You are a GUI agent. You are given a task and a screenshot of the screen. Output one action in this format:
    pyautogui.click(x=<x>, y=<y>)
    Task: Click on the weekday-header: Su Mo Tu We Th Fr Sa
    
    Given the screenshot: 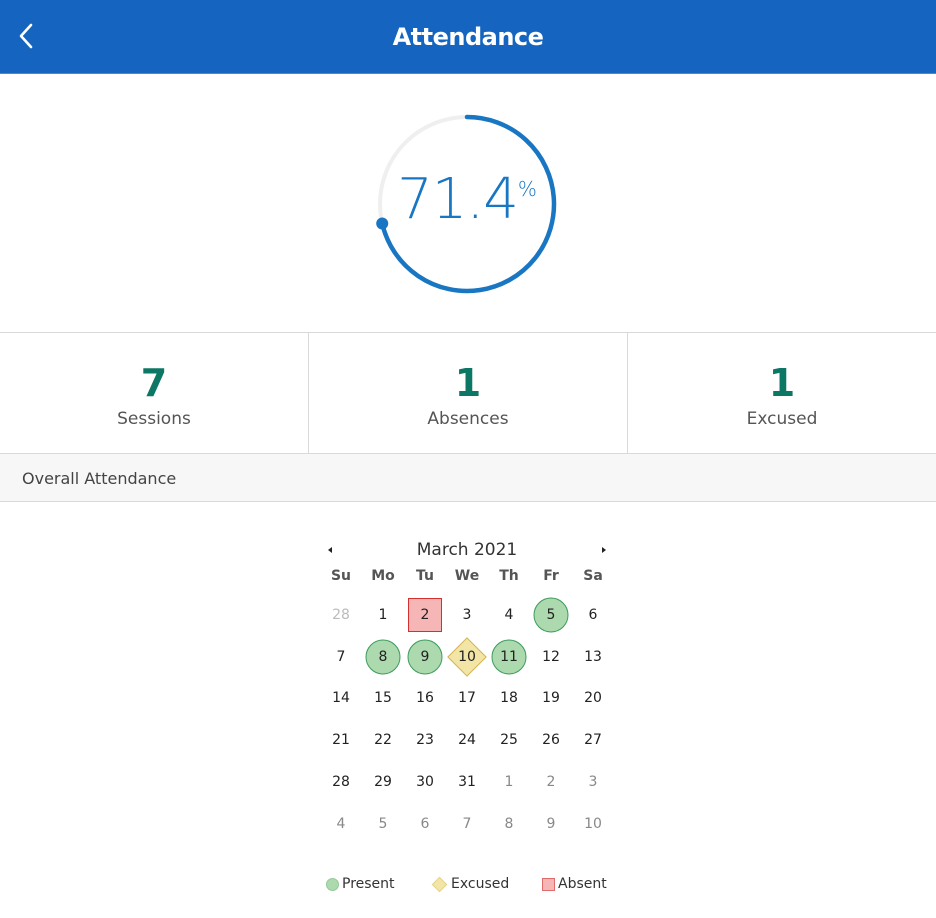 What is the action you would take?
    pyautogui.click(x=467, y=580)
    